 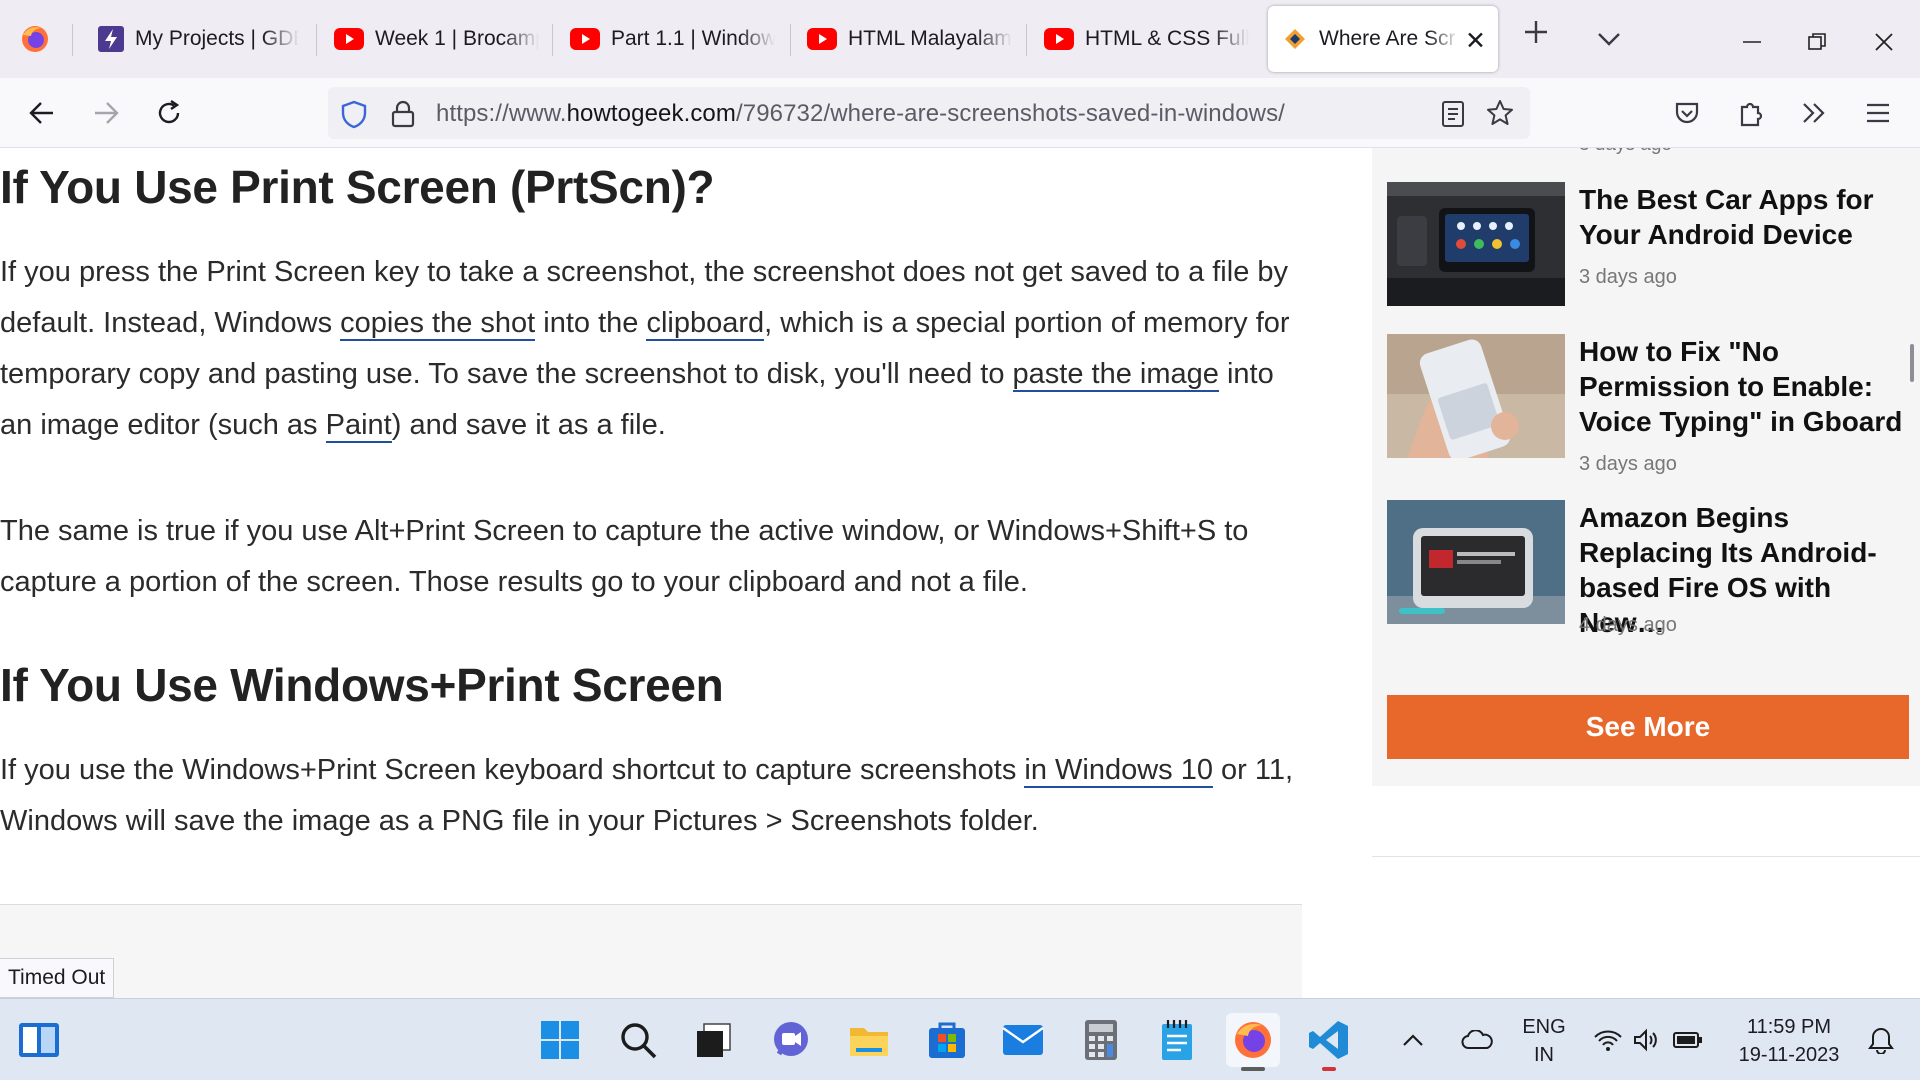 I want to click on widgets-icon, so click(x=39, y=1040).